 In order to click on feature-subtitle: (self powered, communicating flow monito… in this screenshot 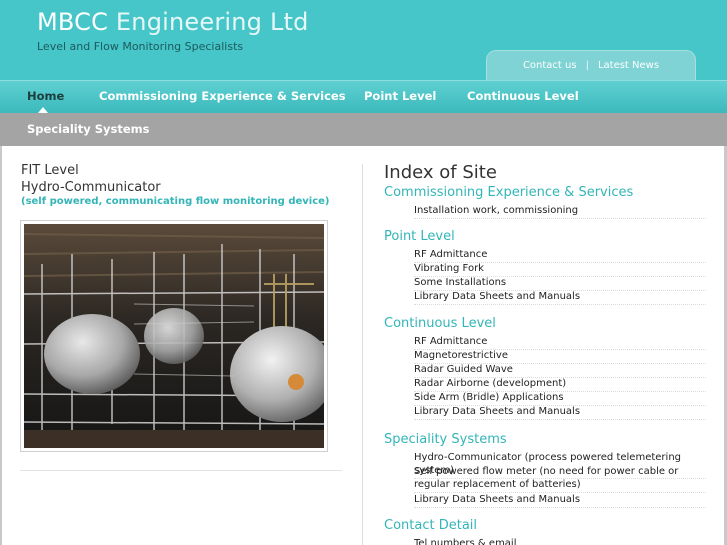, I will do `click(175, 201)`.